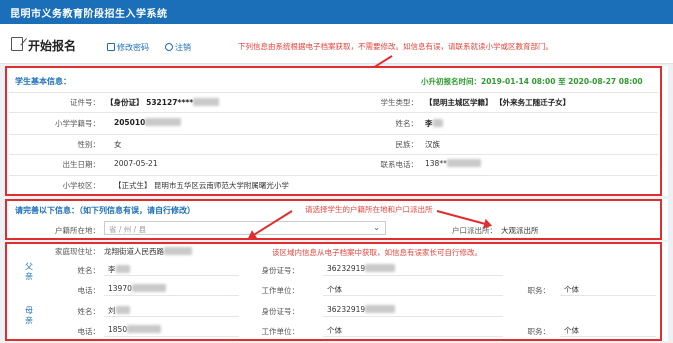 The width and height of the screenshot is (673, 343). I want to click on gender-label: 性别：, so click(89, 144).